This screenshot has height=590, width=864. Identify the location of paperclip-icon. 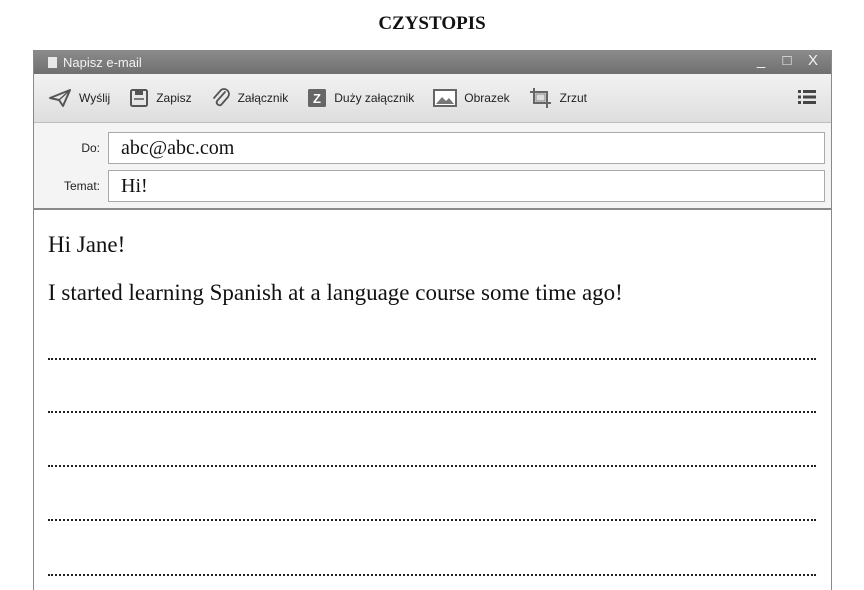
(221, 97).